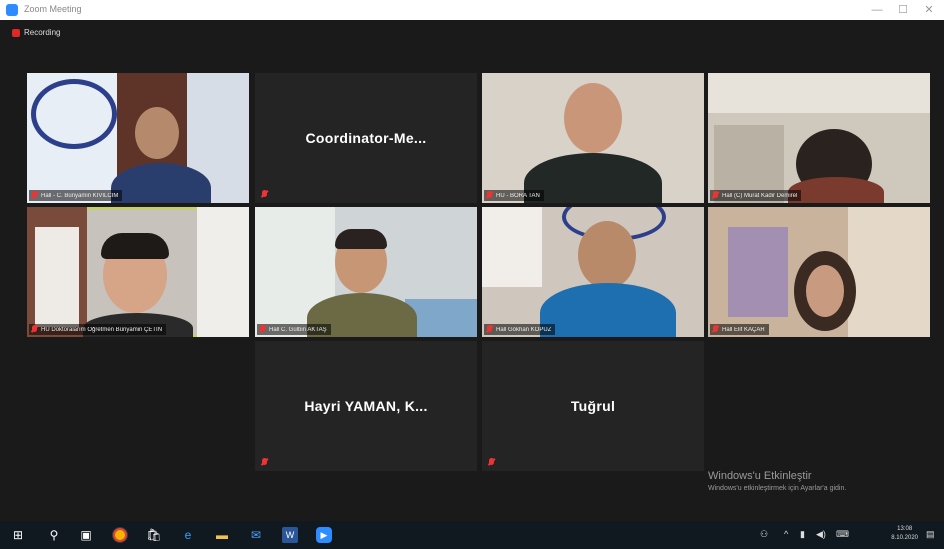 This screenshot has height=549, width=944. Describe the element at coordinates (86, 535) in the screenshot. I see `task-view-icon: ▣` at that location.